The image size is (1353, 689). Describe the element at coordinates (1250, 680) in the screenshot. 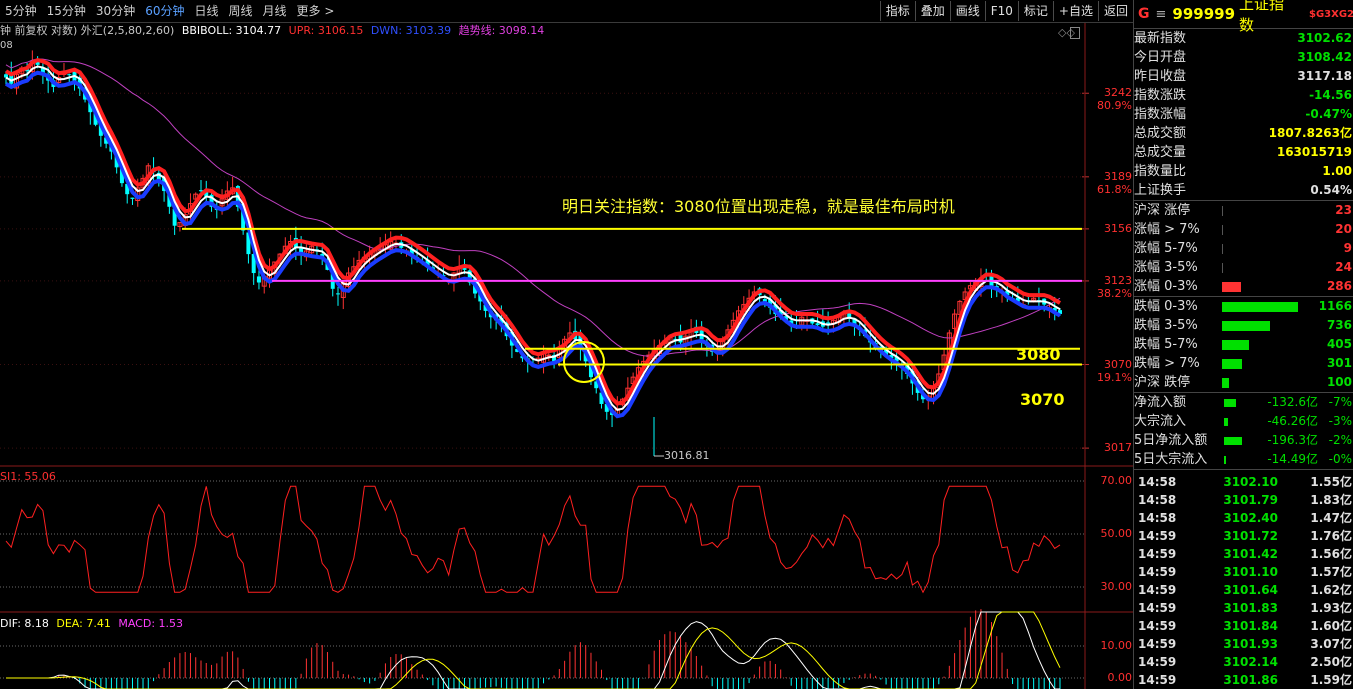

I see `tick-price: 3101.86` at that location.